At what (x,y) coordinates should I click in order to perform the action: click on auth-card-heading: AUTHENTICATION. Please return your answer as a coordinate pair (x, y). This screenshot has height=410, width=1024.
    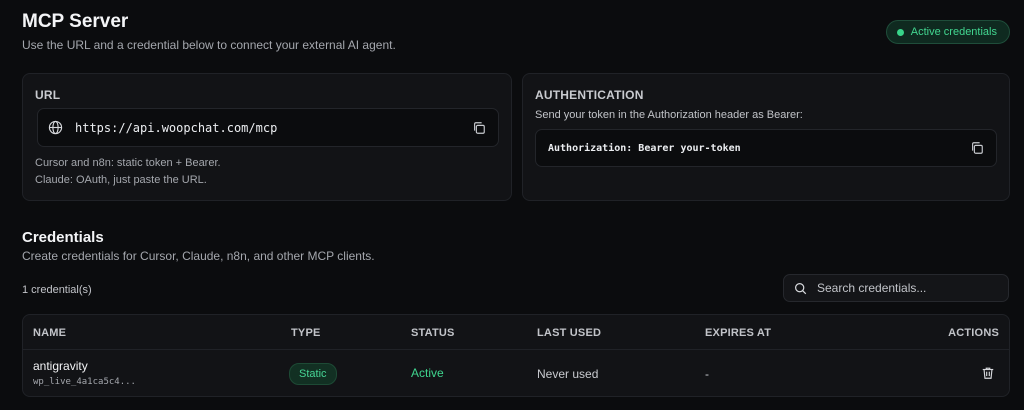
    Looking at the image, I should click on (589, 95).